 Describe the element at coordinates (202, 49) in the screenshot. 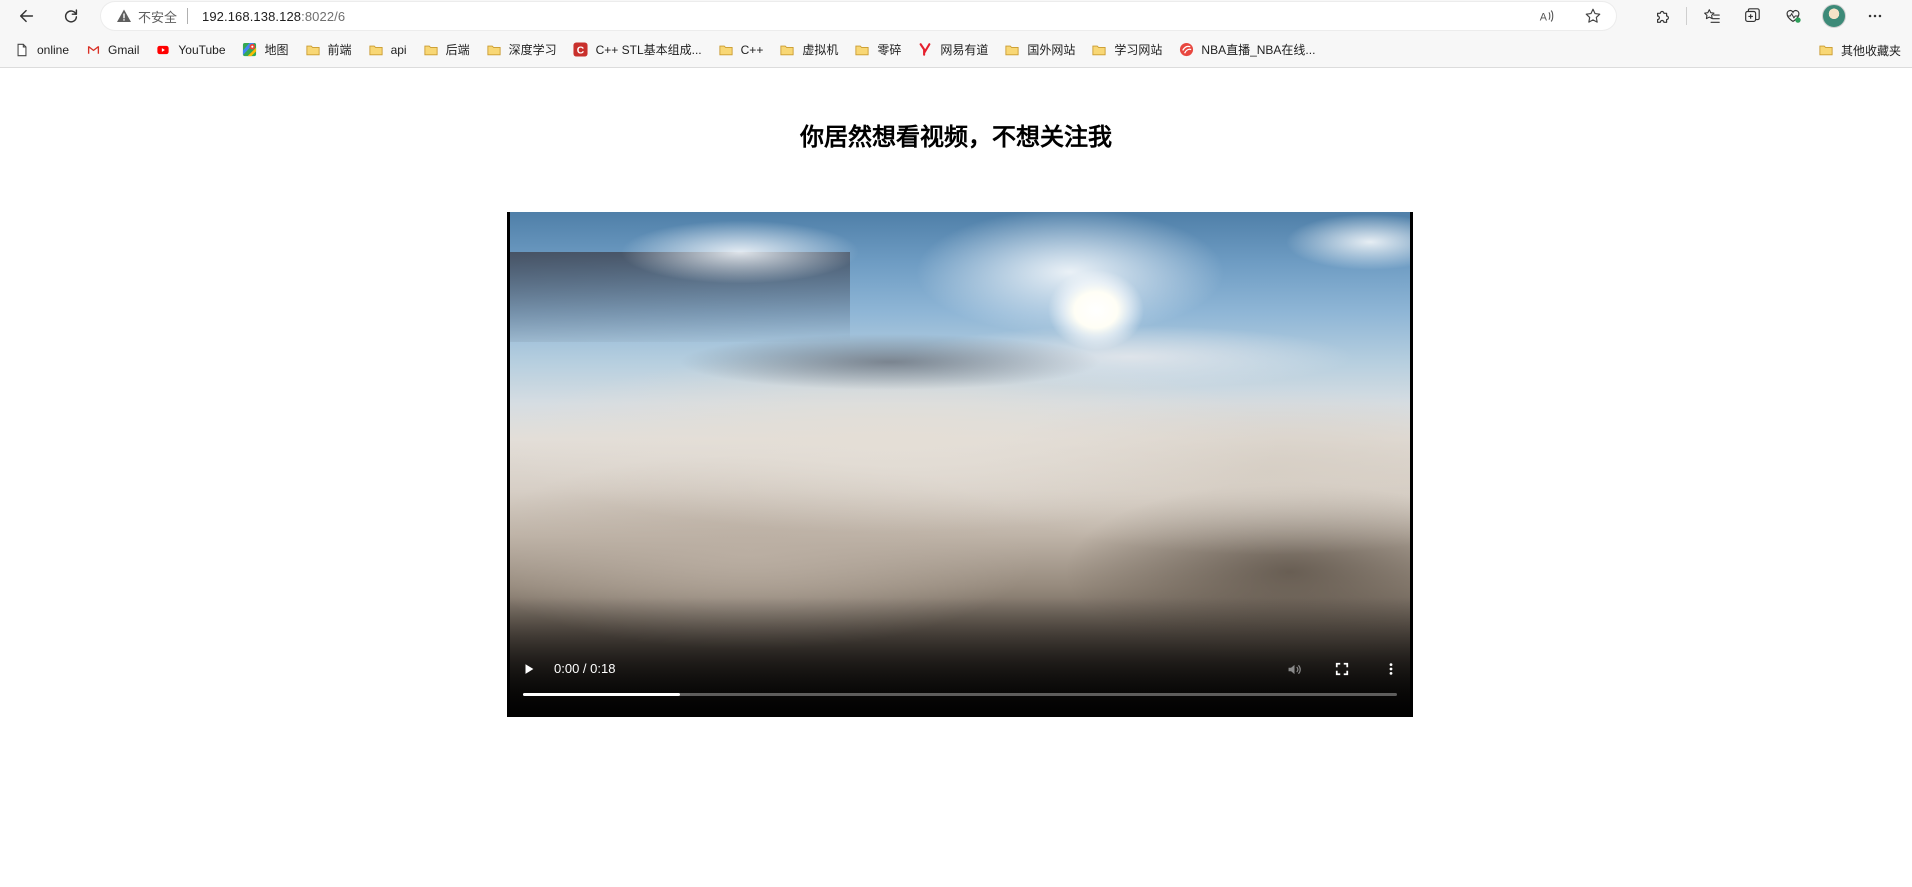

I see `bookmark-label: YouTube` at that location.